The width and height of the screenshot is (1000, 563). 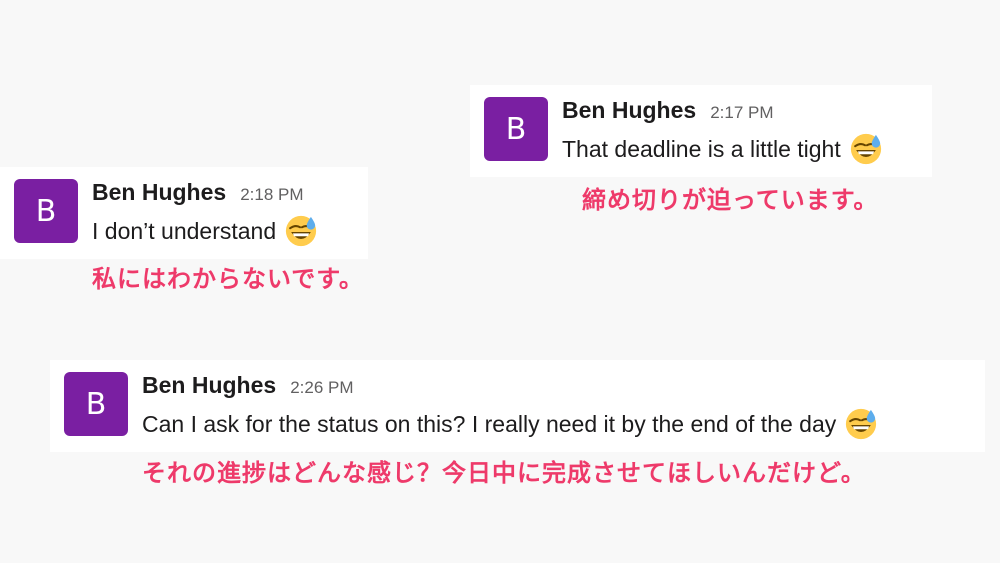 What do you see at coordinates (321, 388) in the screenshot?
I see `timestamp: 2:26 PM` at bounding box center [321, 388].